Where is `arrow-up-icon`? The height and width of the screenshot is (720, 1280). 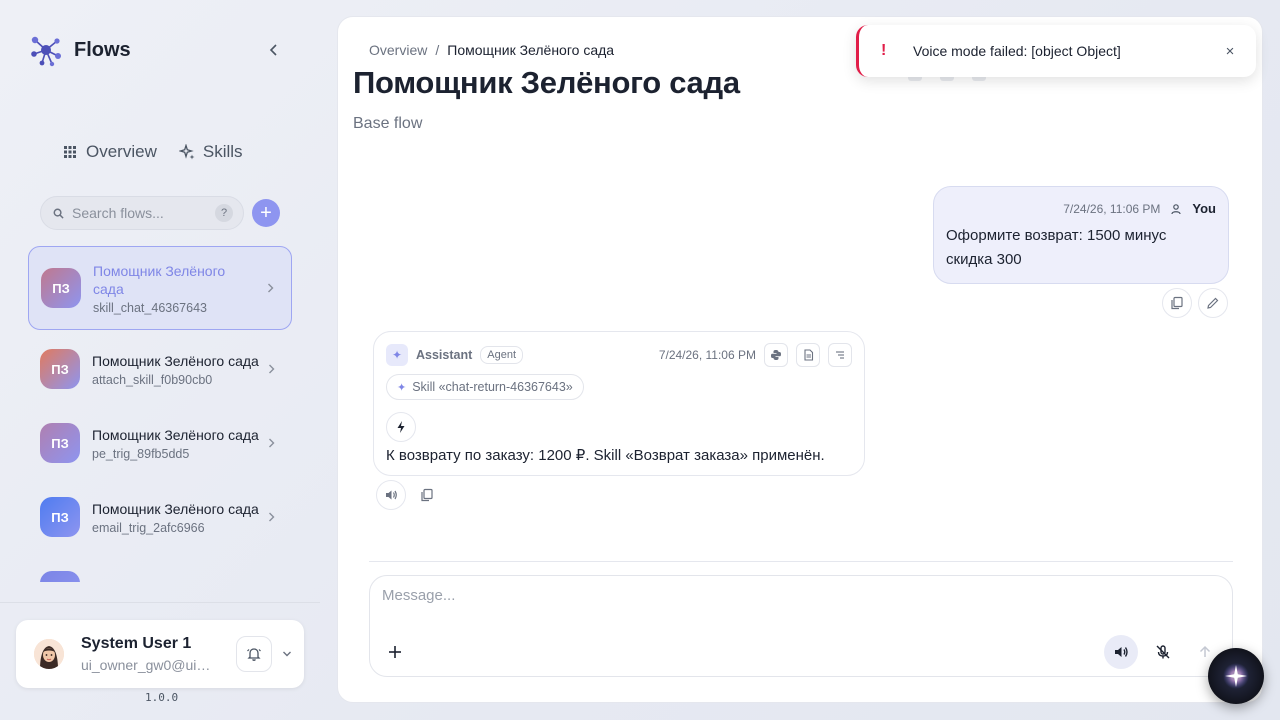
arrow-up-icon is located at coordinates (1205, 651).